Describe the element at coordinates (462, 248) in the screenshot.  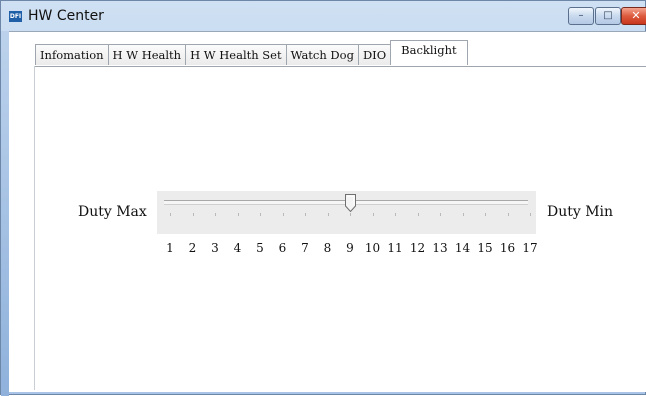
I see `scale-label: 14` at that location.